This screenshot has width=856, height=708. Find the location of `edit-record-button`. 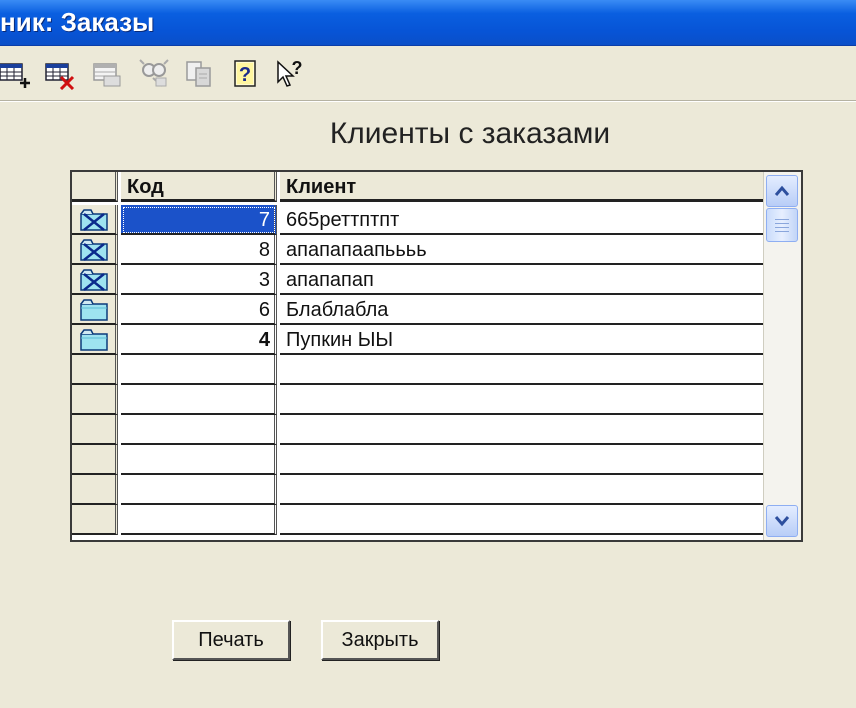

edit-record-button is located at coordinates (108, 74).